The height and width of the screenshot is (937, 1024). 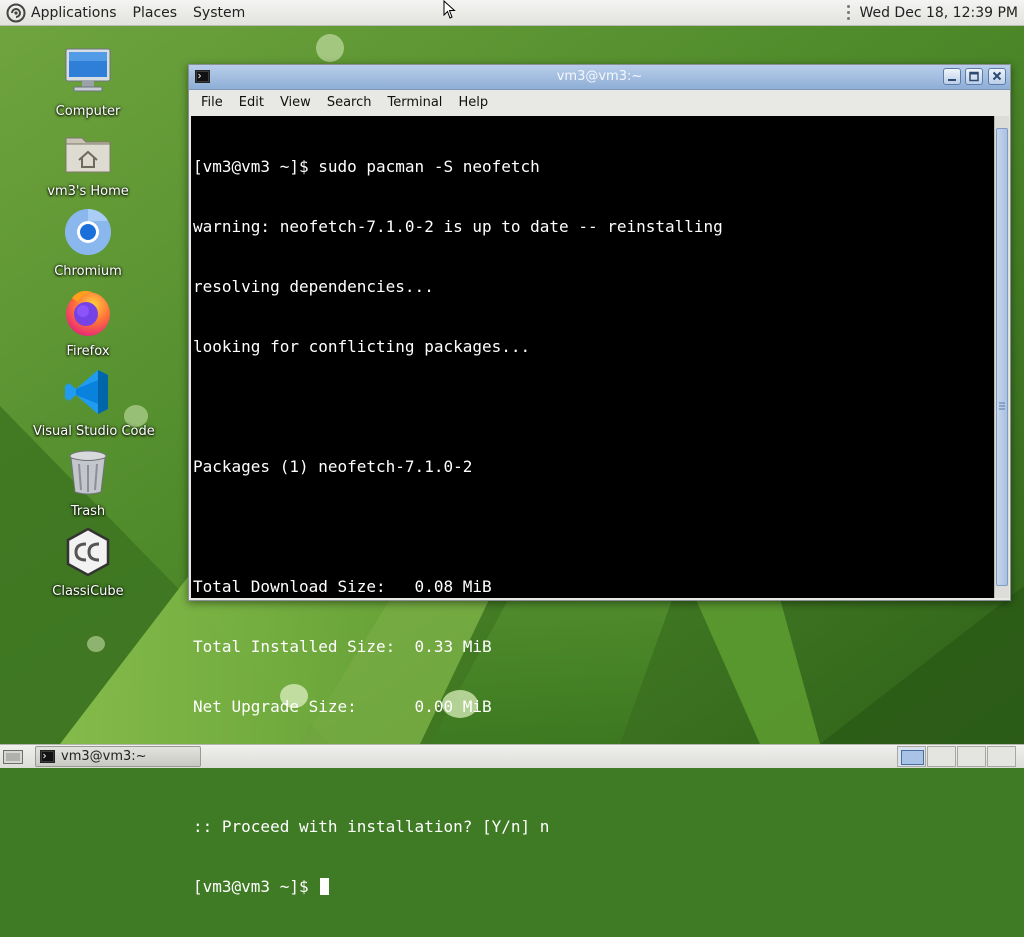 I want to click on window-title: vm3@vm3:~, so click(x=599, y=76).